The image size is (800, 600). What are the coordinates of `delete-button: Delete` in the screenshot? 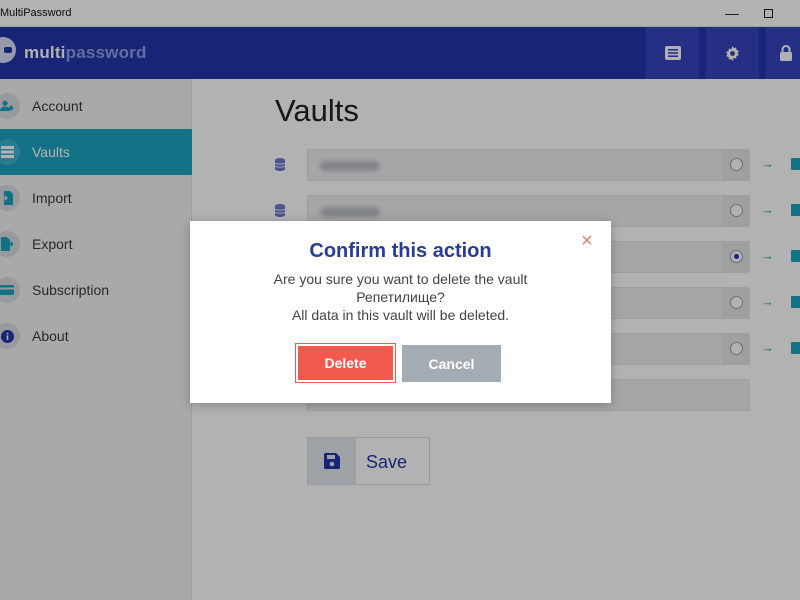 It's located at (345, 363).